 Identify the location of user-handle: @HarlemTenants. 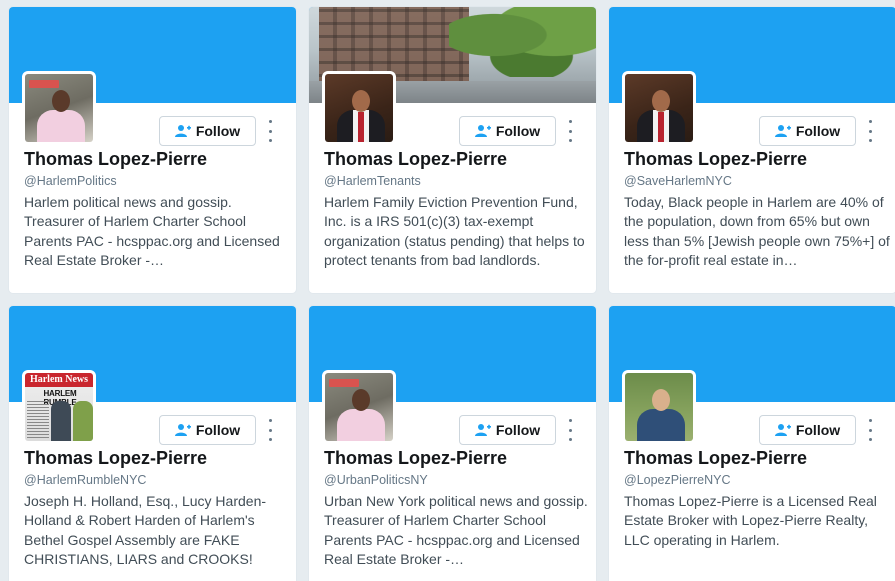
(372, 181).